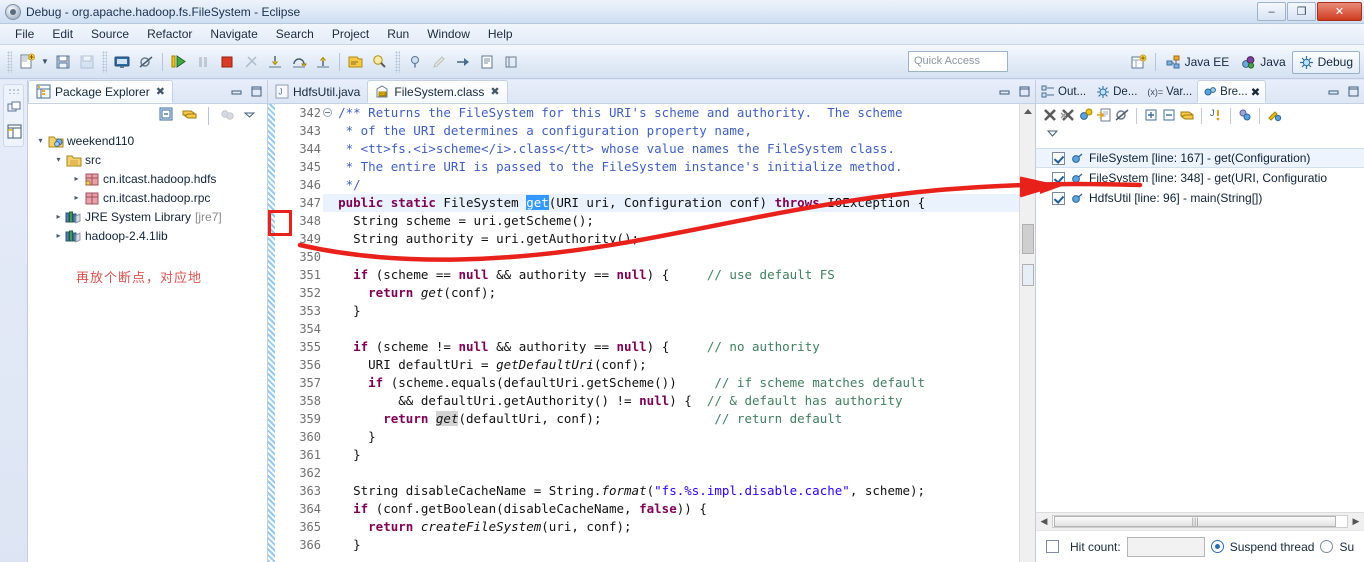 The height and width of the screenshot is (562, 1364). I want to click on tree-item-hadoop-lib: ▸ hadoop-2.4.1lib, so click(147, 235).